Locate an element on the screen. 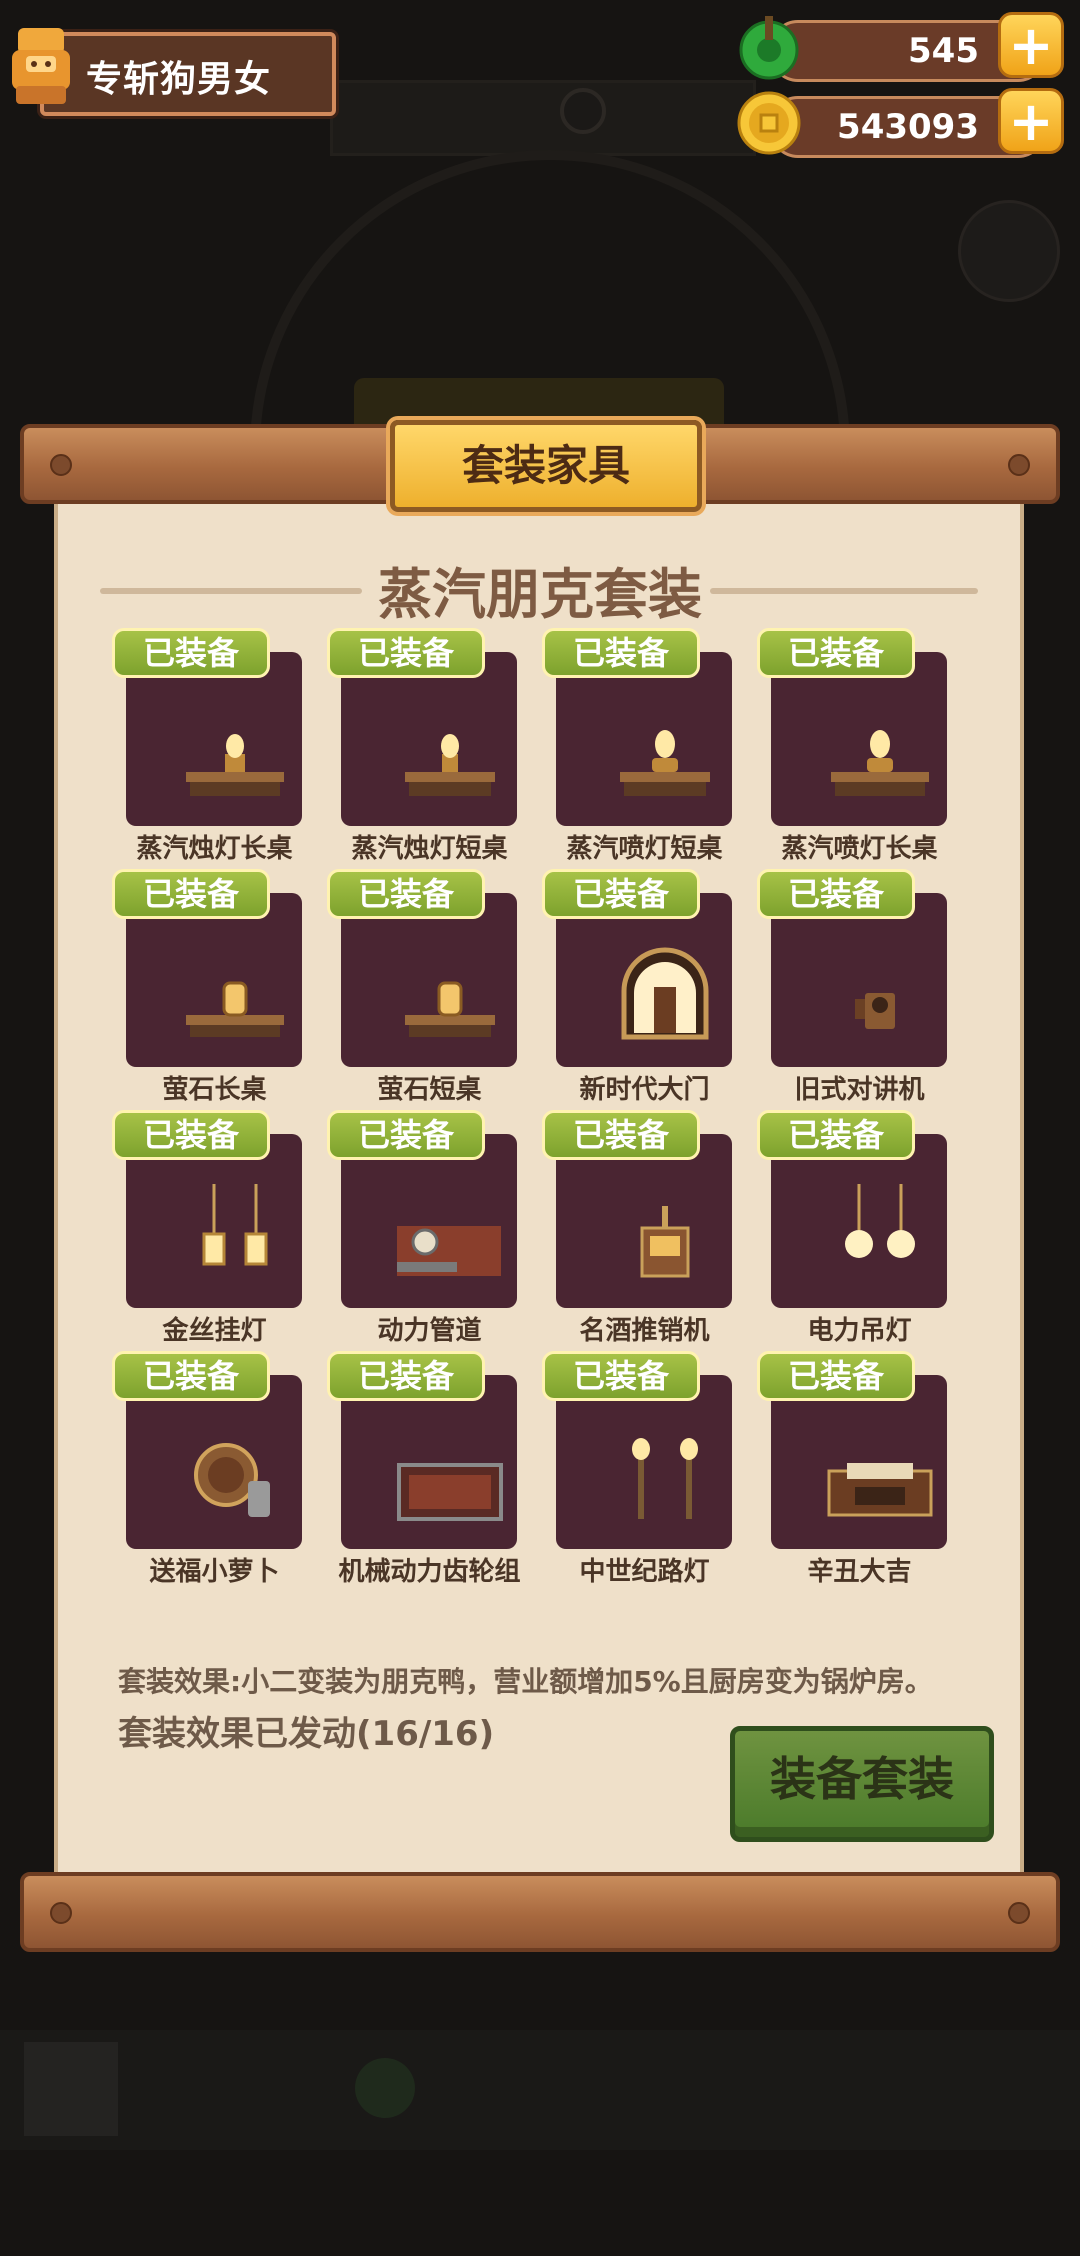 This screenshot has height=2256, width=1080. furniture-item: 已装备 送福小萝卜 is located at coordinates (219, 1471).